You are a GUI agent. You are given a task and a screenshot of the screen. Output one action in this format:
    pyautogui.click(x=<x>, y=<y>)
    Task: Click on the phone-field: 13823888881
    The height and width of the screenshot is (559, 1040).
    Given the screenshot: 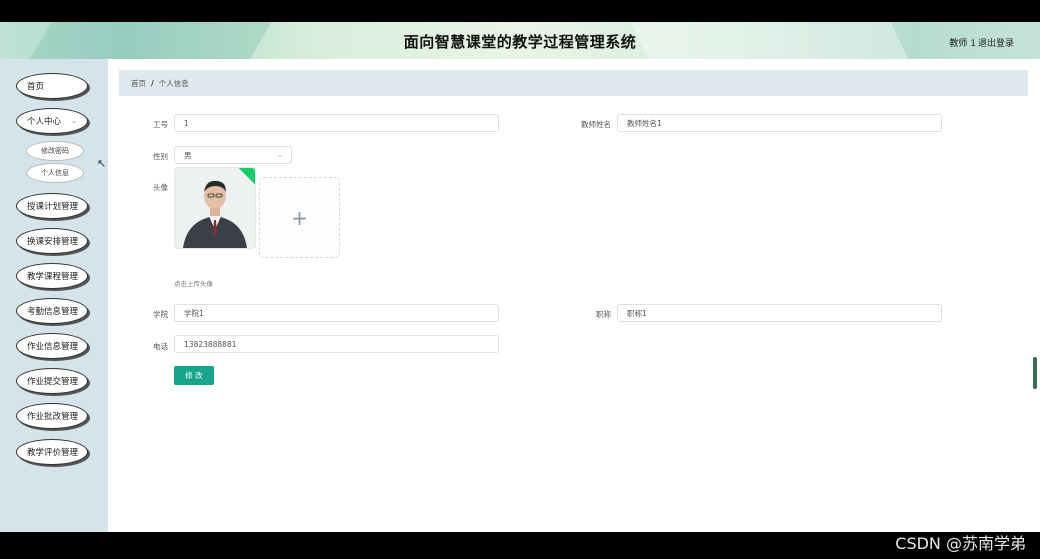 What is the action you would take?
    pyautogui.click(x=336, y=344)
    